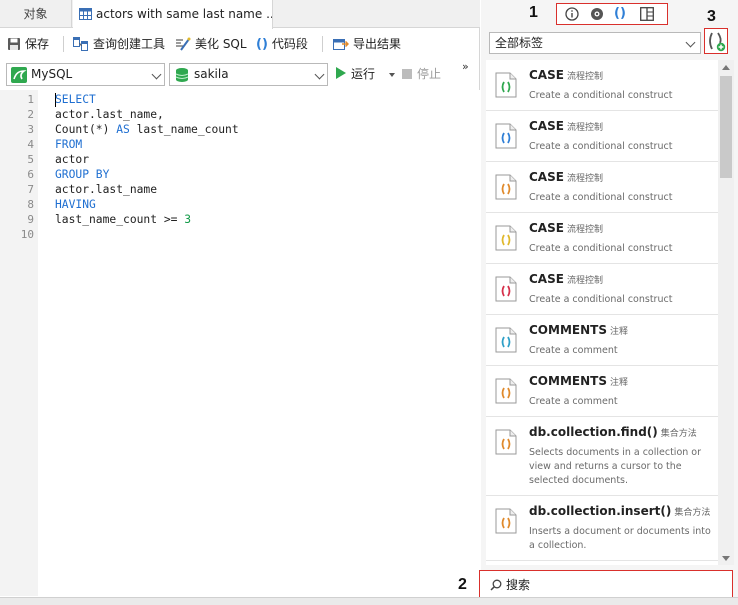  I want to click on query-builder-button: 查询创建工具, so click(119, 44).